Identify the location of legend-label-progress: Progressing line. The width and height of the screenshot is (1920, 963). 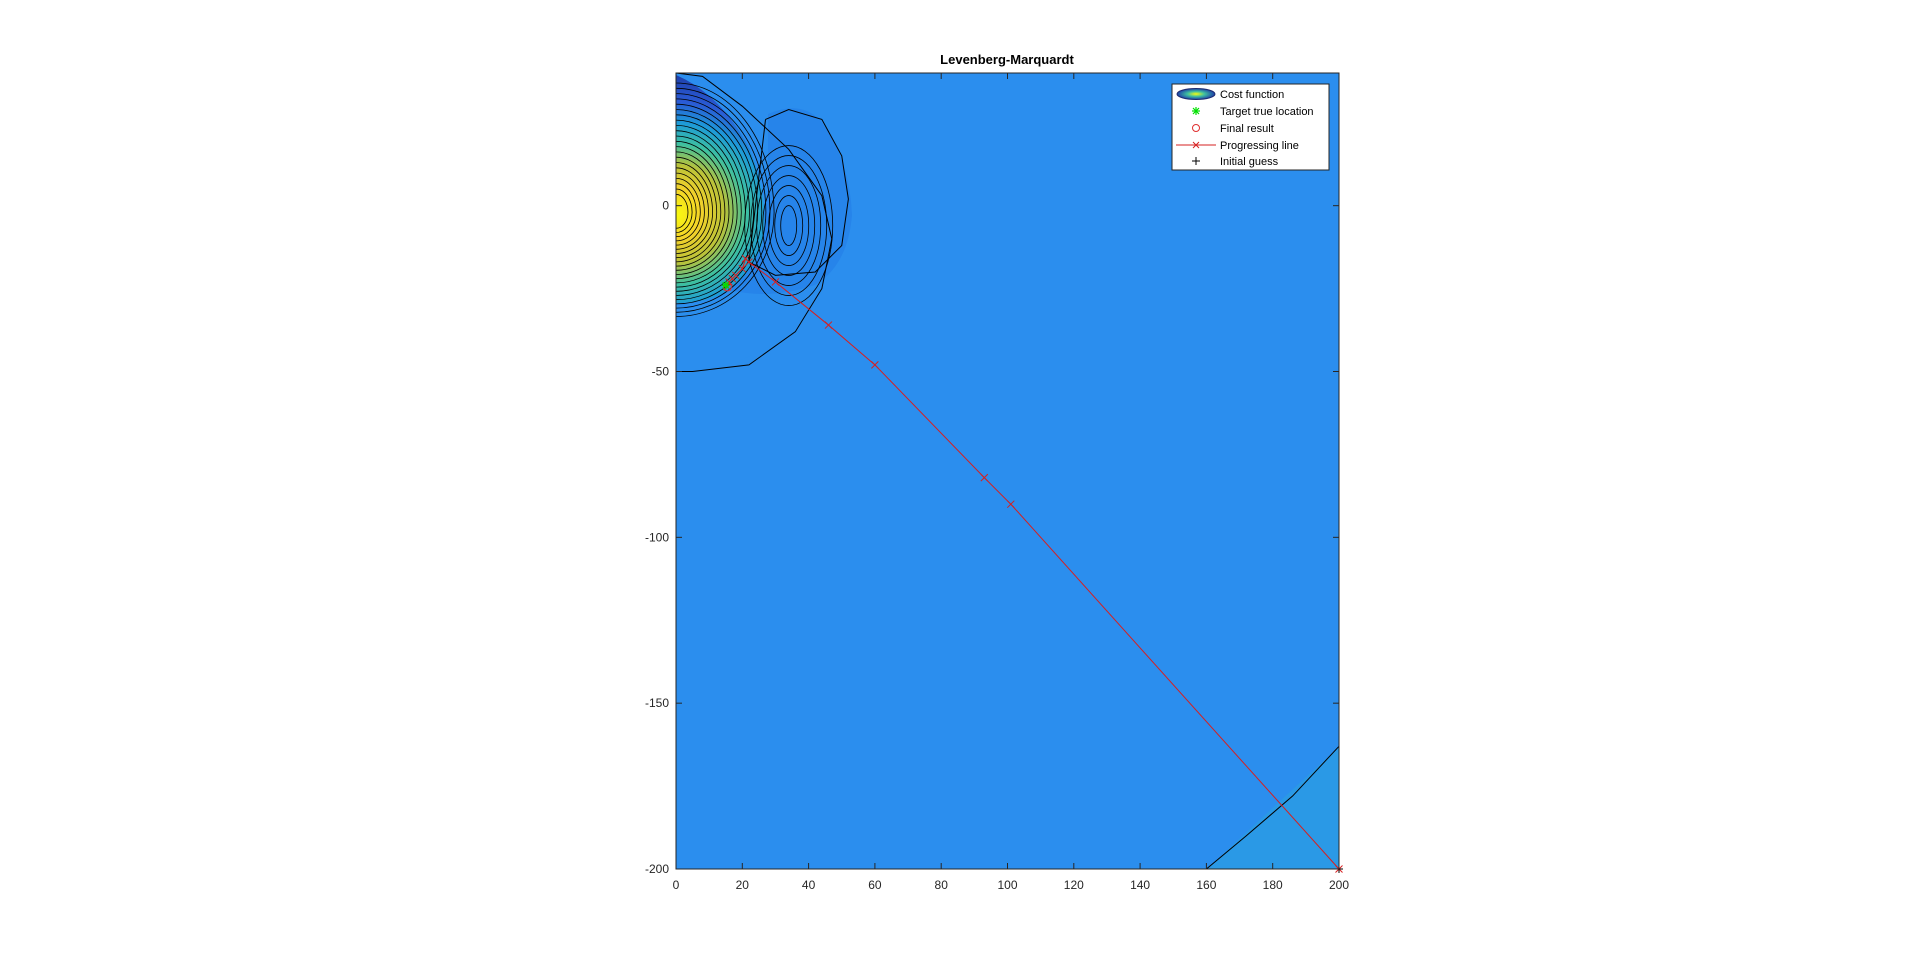
(1259, 146).